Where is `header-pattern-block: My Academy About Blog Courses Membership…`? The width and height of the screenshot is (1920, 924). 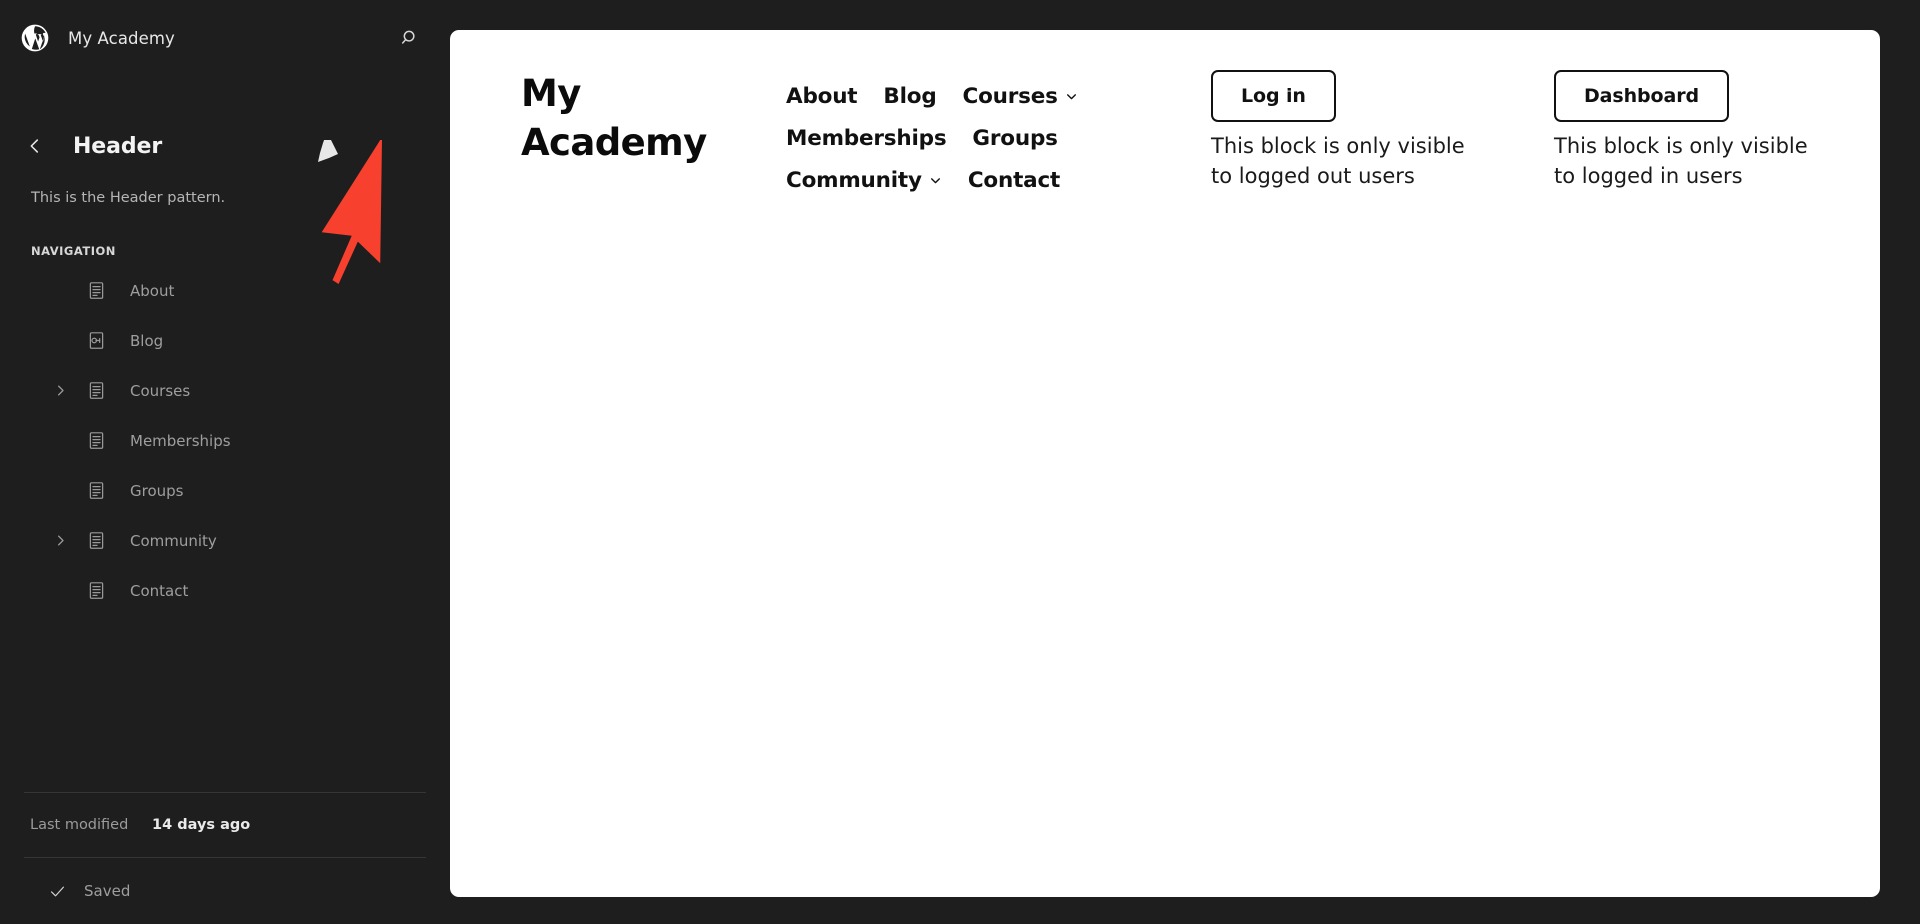 header-pattern-block: My Academy About Blog Courses Membership… is located at coordinates (1165, 111).